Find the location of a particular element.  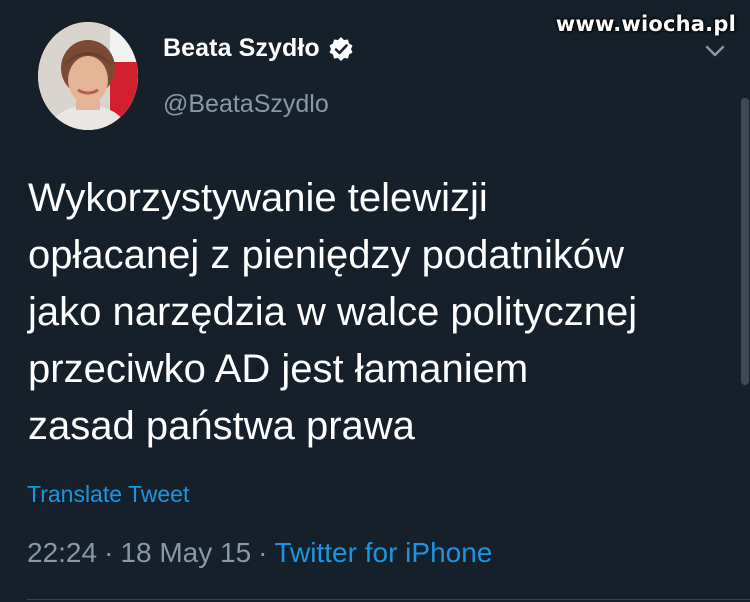

tweet-date: 18 May 15 is located at coordinates (185, 552).